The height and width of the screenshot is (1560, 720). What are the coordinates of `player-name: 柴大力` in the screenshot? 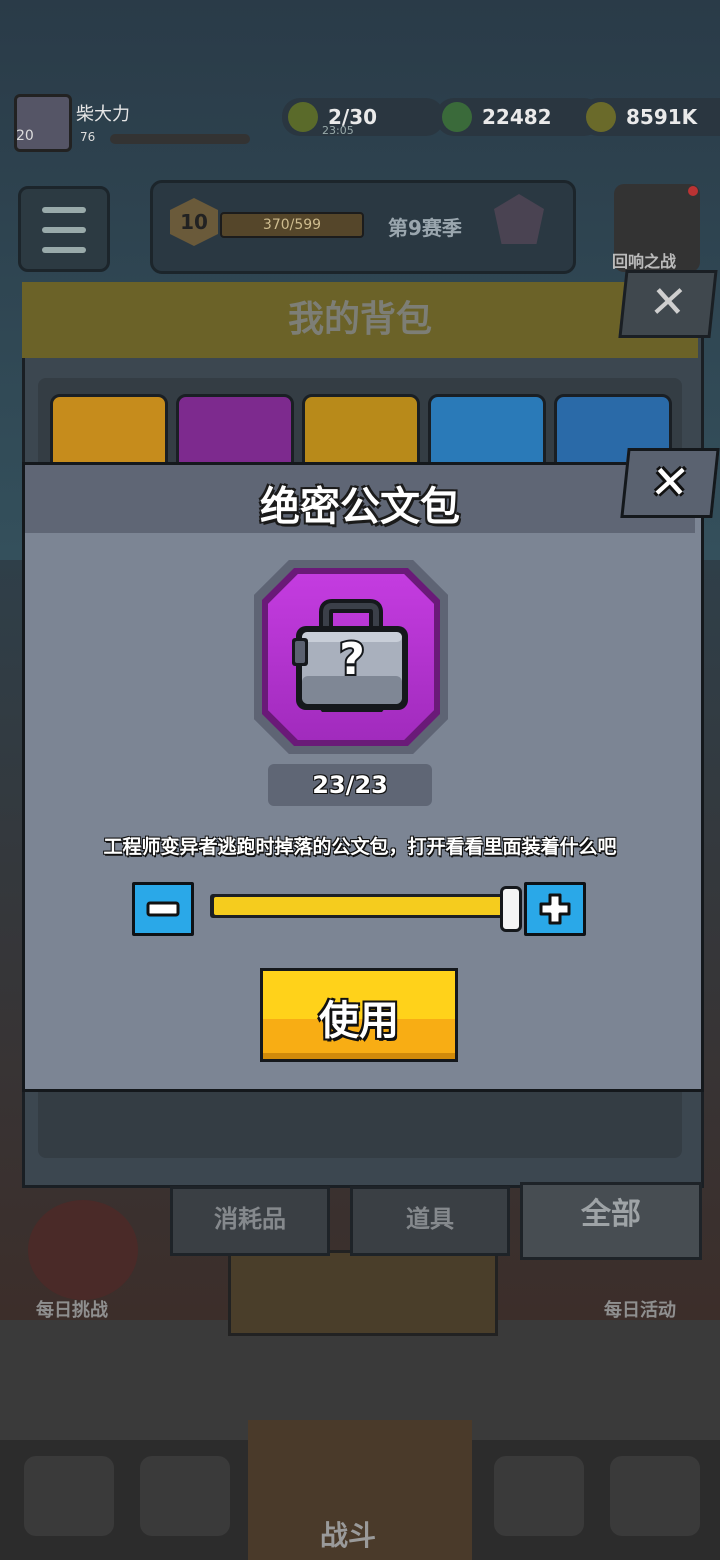 It's located at (103, 114).